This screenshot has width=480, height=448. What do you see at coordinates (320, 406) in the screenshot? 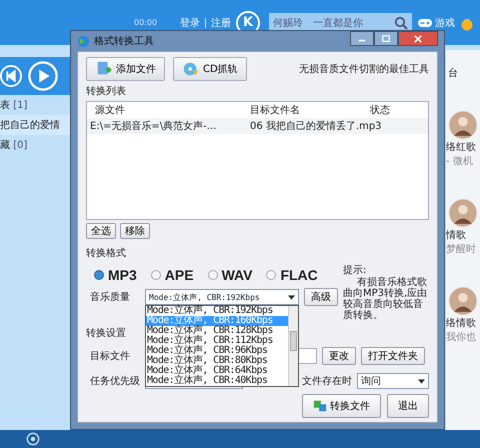
I see `convert-icon` at bounding box center [320, 406].